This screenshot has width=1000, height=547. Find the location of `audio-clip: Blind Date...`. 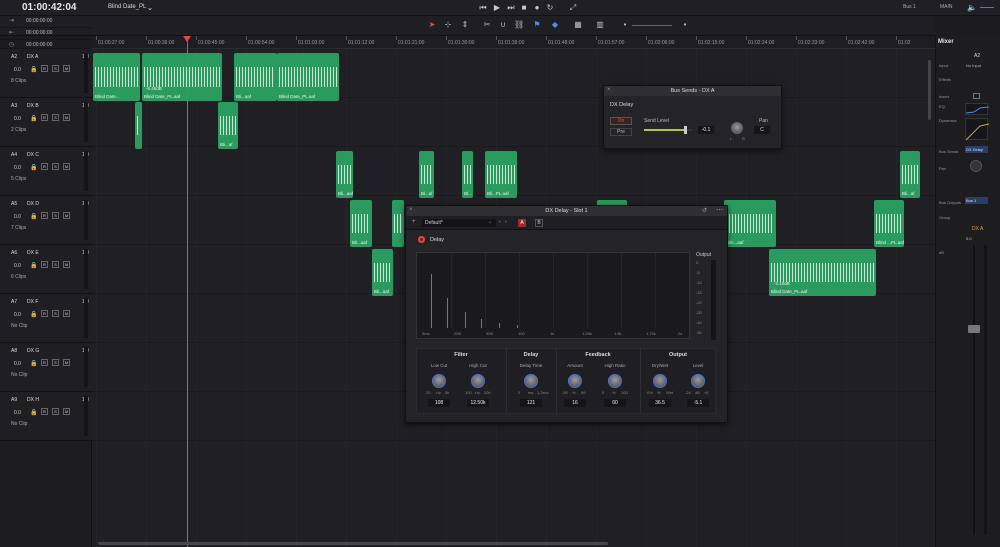

audio-clip: Blind Date... is located at coordinates (116, 77).